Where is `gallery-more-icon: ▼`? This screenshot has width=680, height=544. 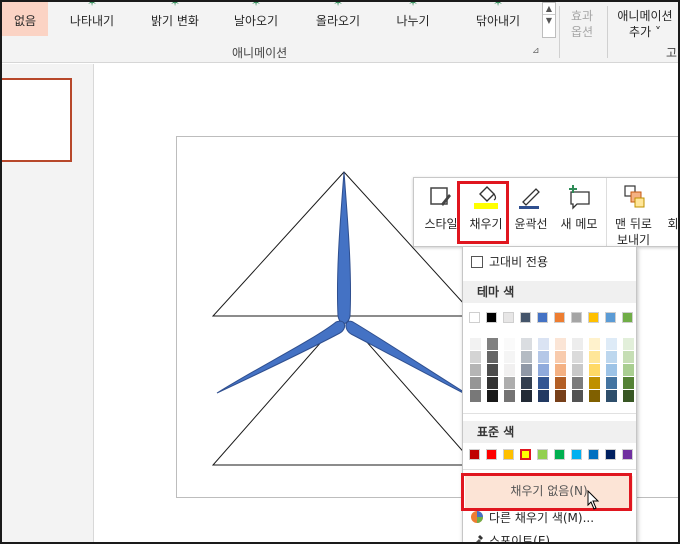
gallery-more-icon: ▼ is located at coordinates (549, 20).